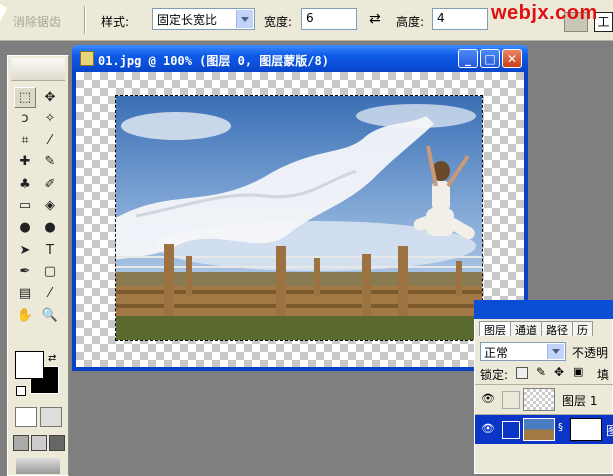 The height and width of the screenshot is (476, 613). I want to click on watermark-logo: webjx.com, so click(544, 13).